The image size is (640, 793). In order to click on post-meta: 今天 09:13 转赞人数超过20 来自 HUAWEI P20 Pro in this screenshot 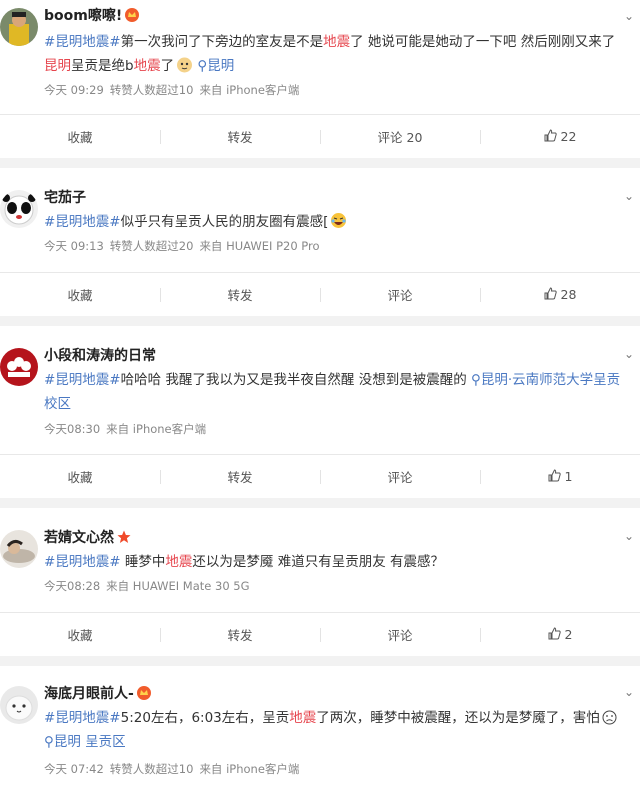, I will do `click(185, 246)`.